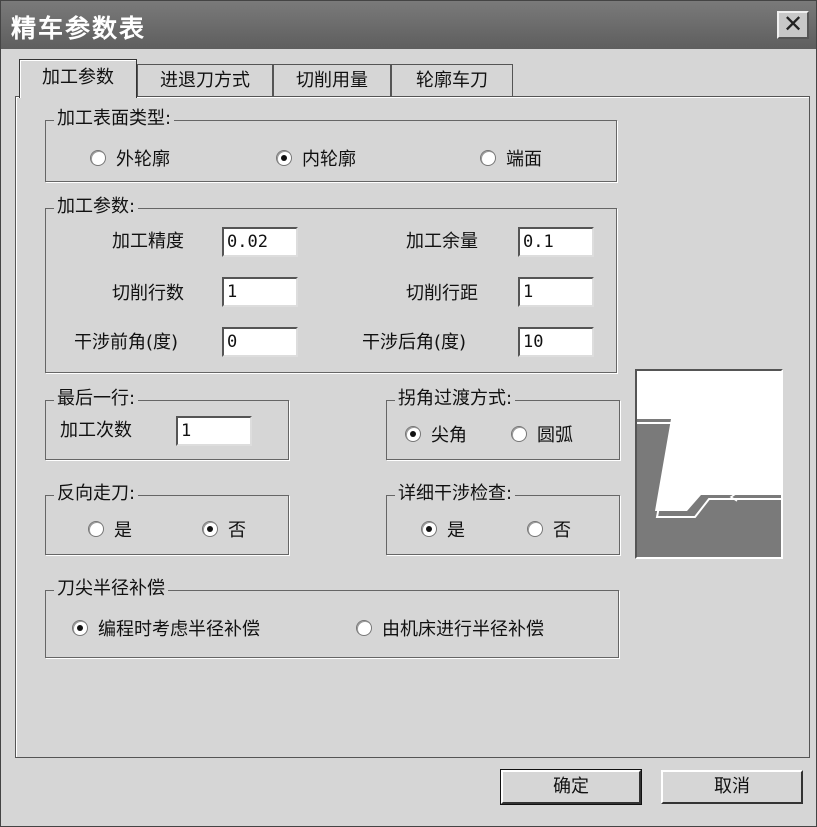  Describe the element at coordinates (455, 494) in the screenshot. I see `interference-legend: 详细干涉检查:` at that location.